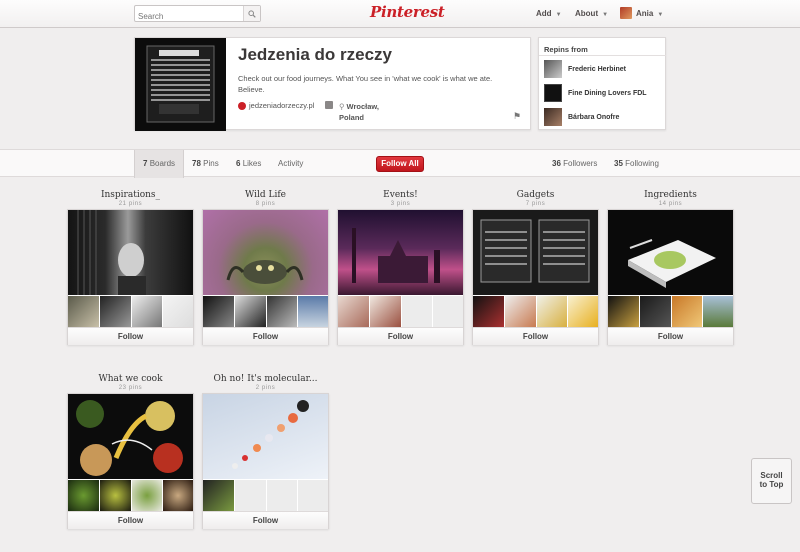  I want to click on board-title: Gadgets, so click(535, 195).